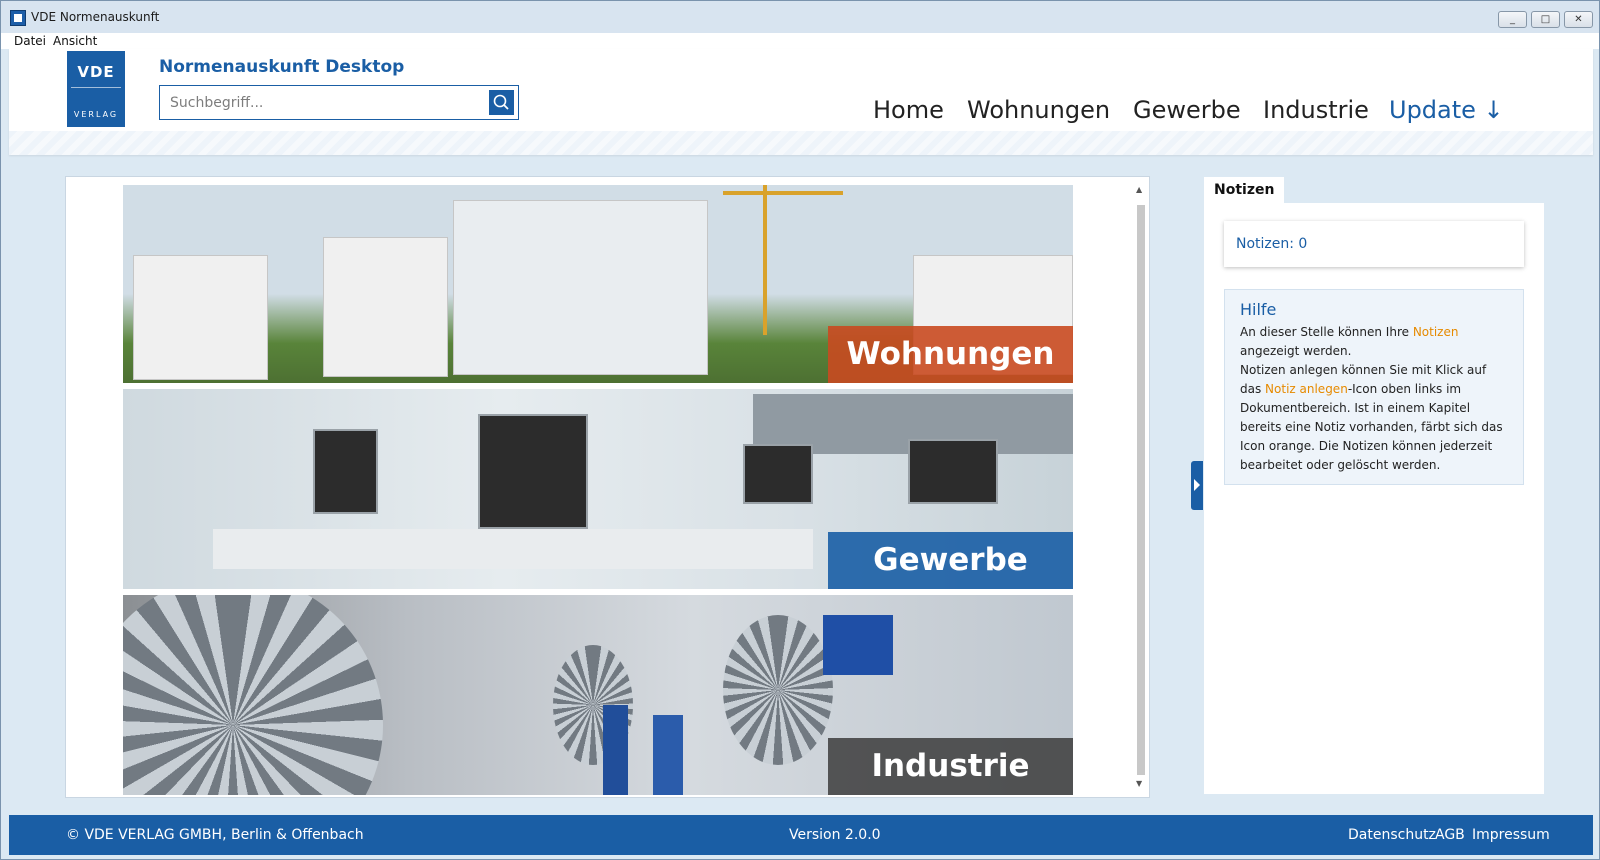 The width and height of the screenshot is (1600, 860). I want to click on nav-update: Update ↓, so click(1446, 110).